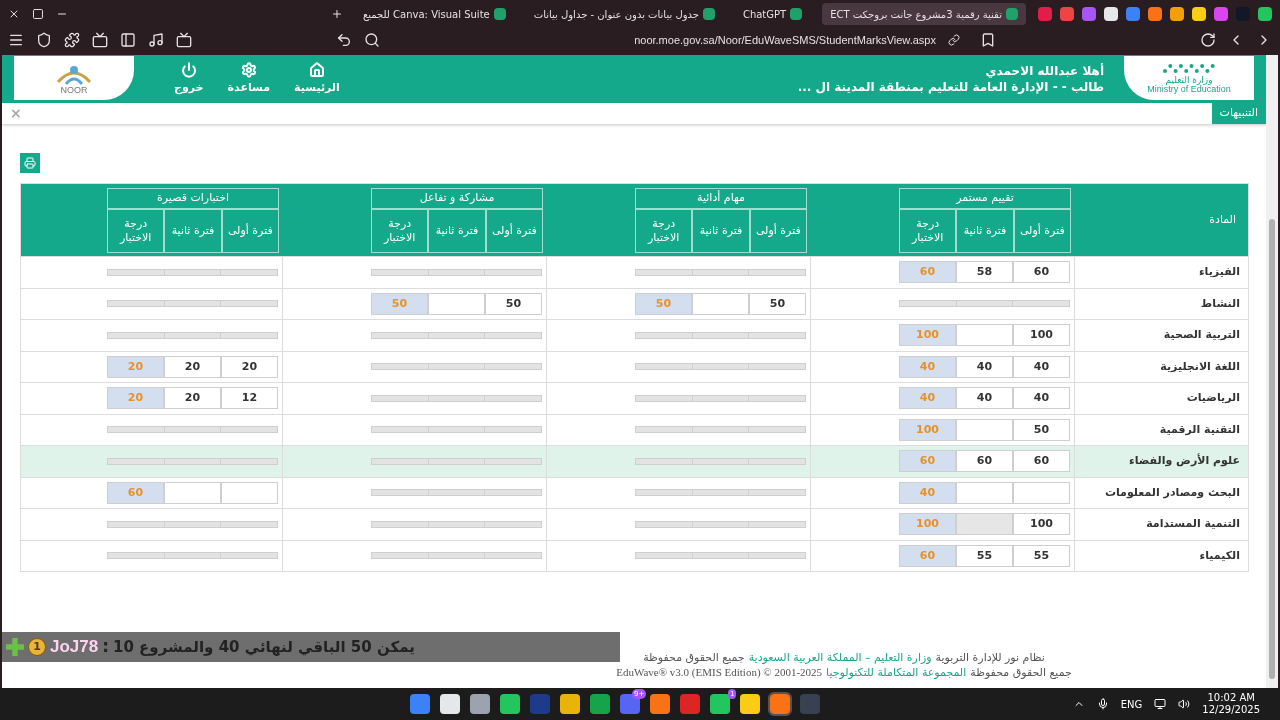  Describe the element at coordinates (37, 14) in the screenshot. I see `maximize-icon` at that location.